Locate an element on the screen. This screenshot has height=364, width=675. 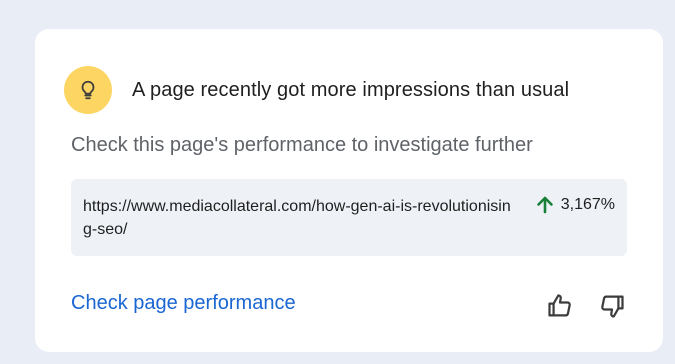
thumb-down-button is located at coordinates (612, 306).